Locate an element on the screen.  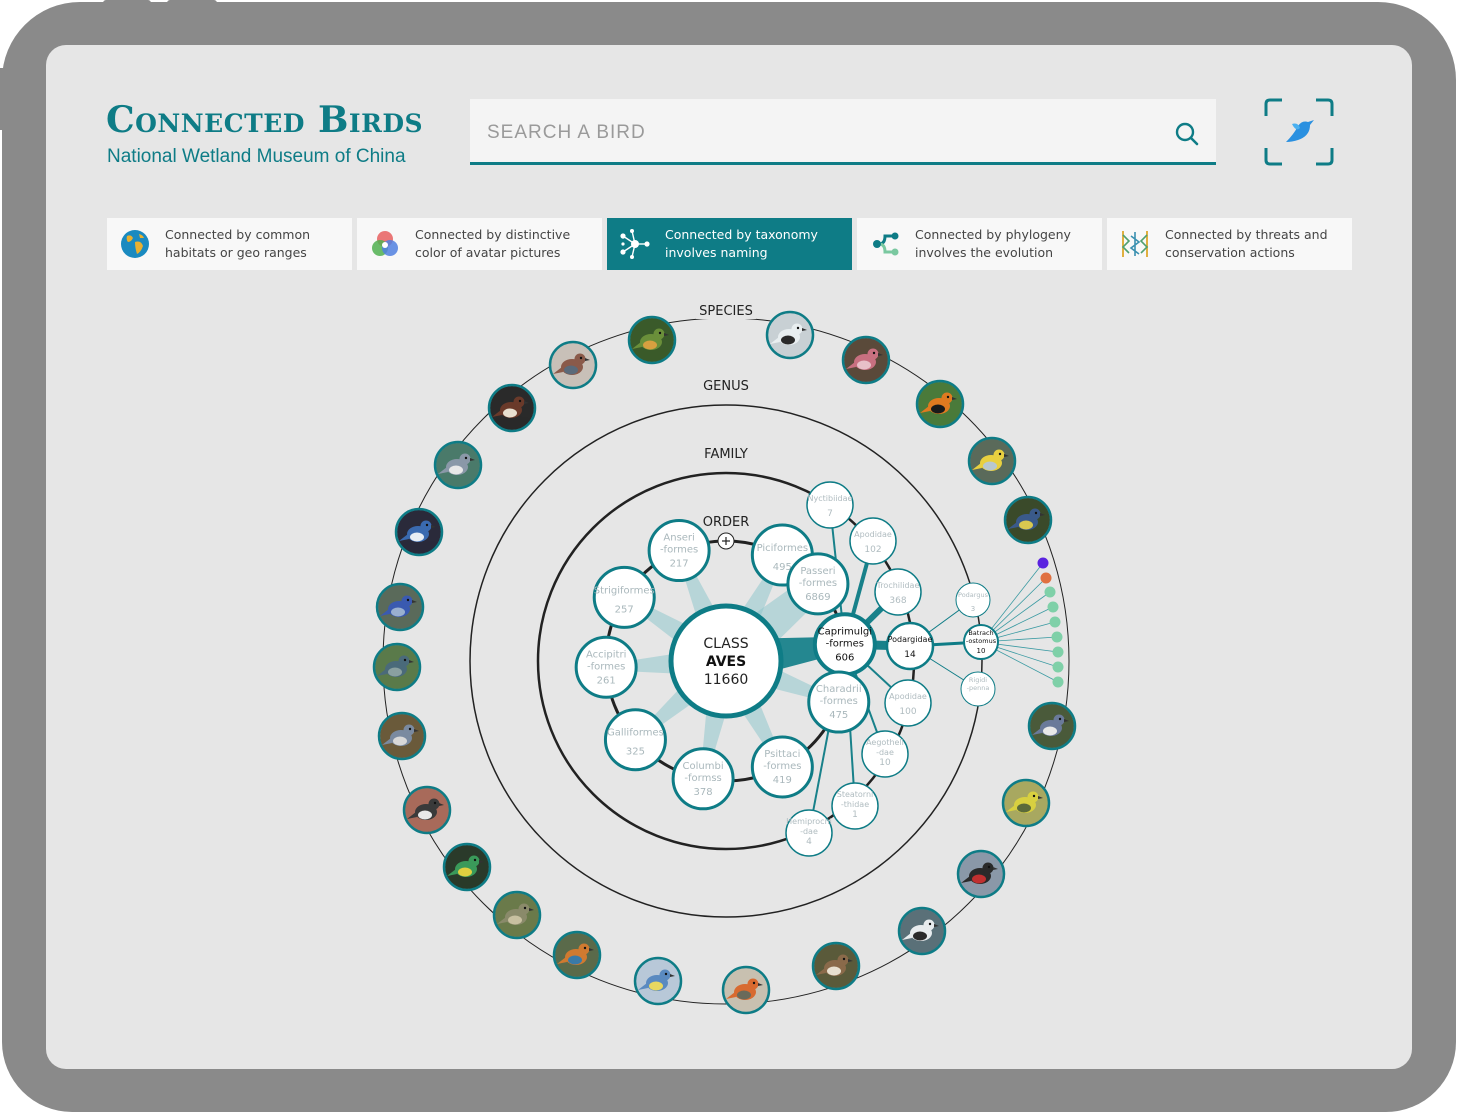
ring-label-order: ORDER is located at coordinates (726, 522).